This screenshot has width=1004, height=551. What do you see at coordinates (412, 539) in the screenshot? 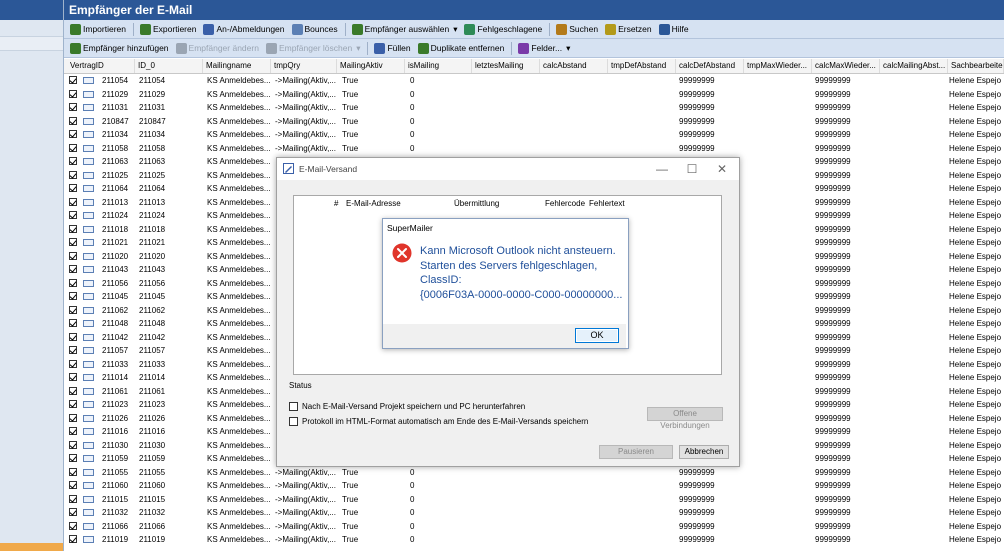
I see `cell-is: 0` at bounding box center [412, 539].